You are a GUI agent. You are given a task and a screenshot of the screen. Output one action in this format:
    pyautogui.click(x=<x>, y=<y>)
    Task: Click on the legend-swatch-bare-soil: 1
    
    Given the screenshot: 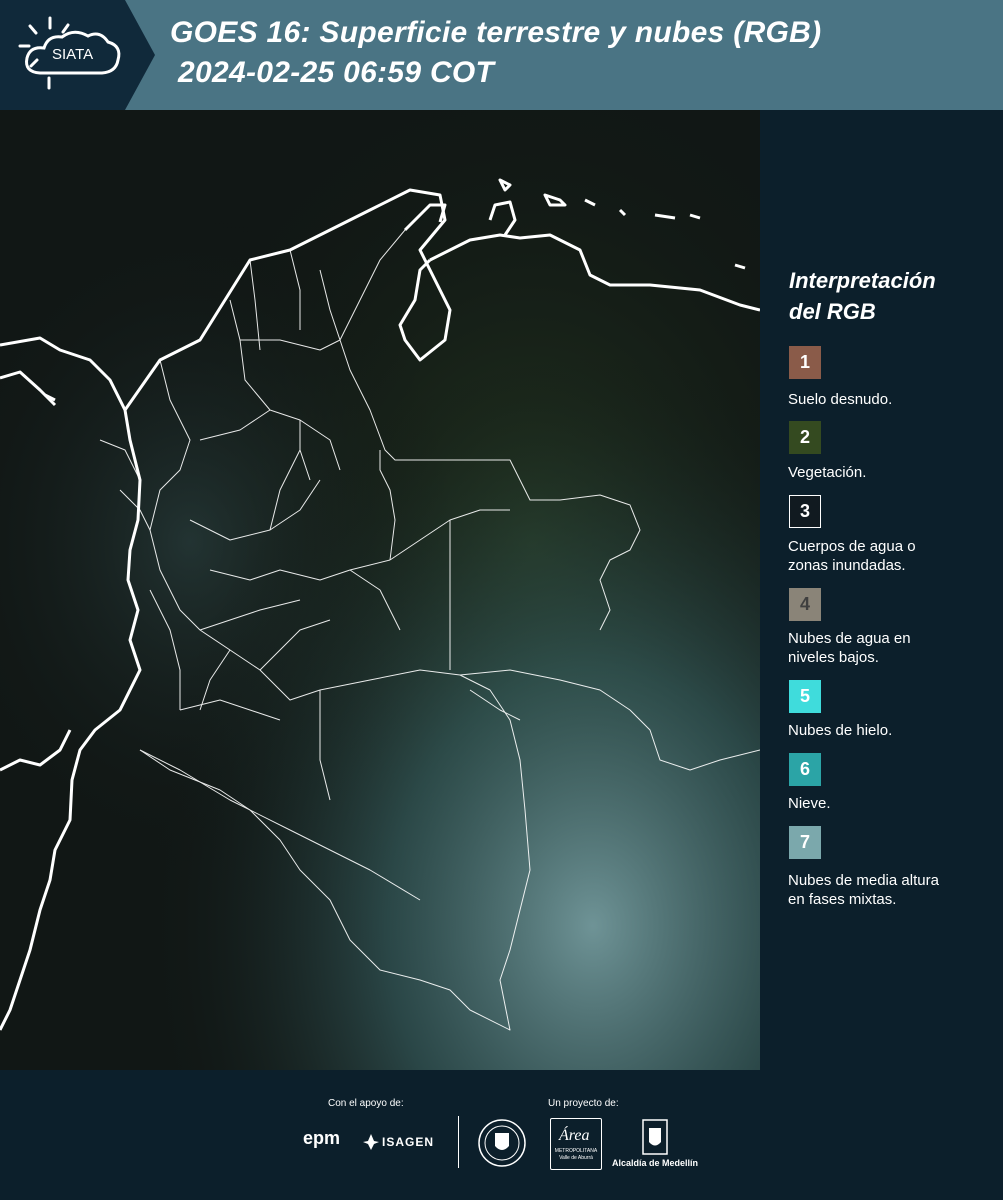 What is the action you would take?
    pyautogui.click(x=805, y=362)
    